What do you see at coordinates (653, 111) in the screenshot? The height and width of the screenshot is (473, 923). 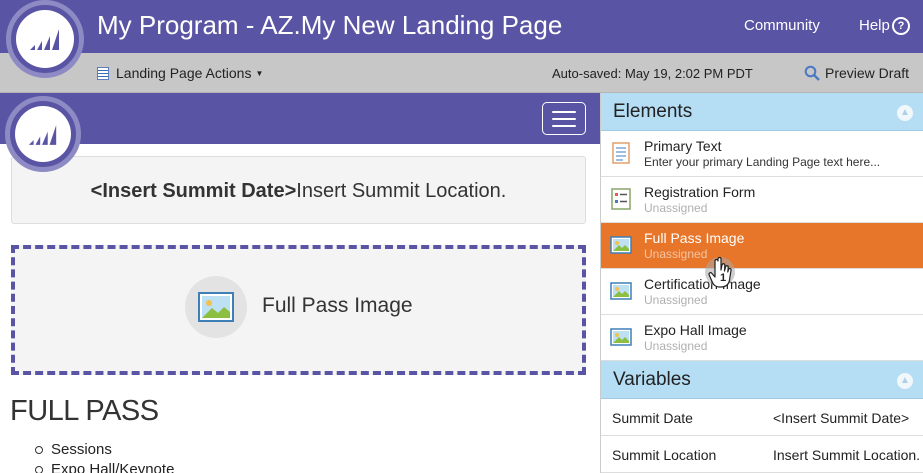 I see `elements-title: Elements` at bounding box center [653, 111].